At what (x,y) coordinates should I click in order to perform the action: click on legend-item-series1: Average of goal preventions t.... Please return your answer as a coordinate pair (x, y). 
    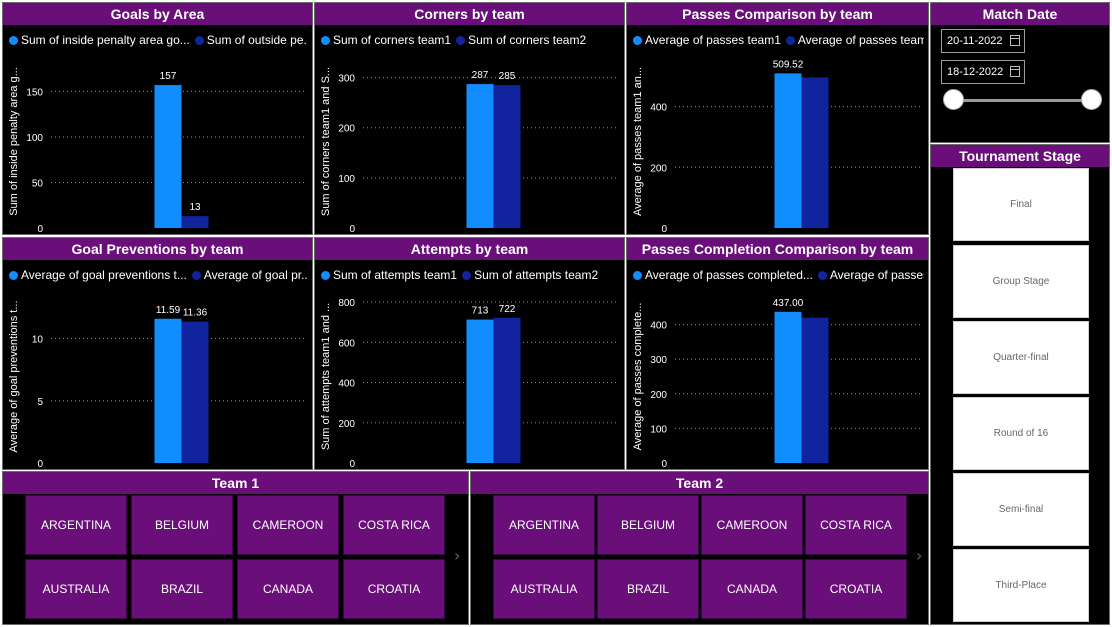
    Looking at the image, I should click on (98, 275).